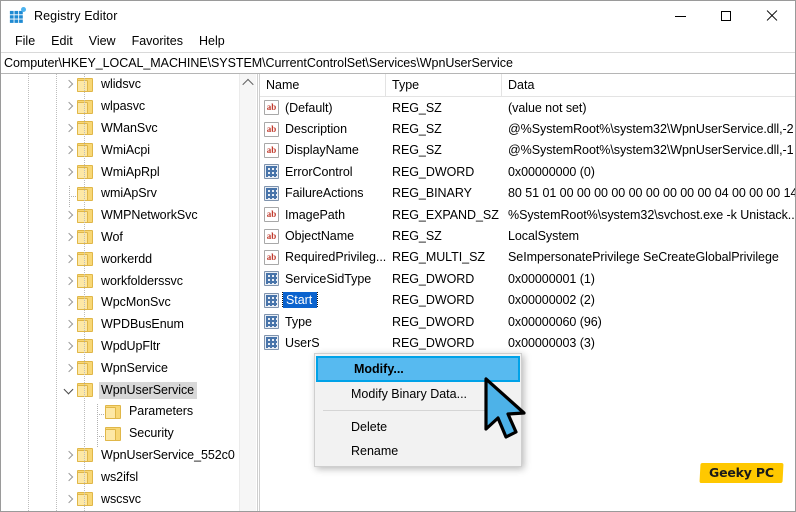 Image resolution: width=796 pixels, height=512 pixels. What do you see at coordinates (433, 278) in the screenshot?
I see `value-type-cell: REG_DWORD` at bounding box center [433, 278].